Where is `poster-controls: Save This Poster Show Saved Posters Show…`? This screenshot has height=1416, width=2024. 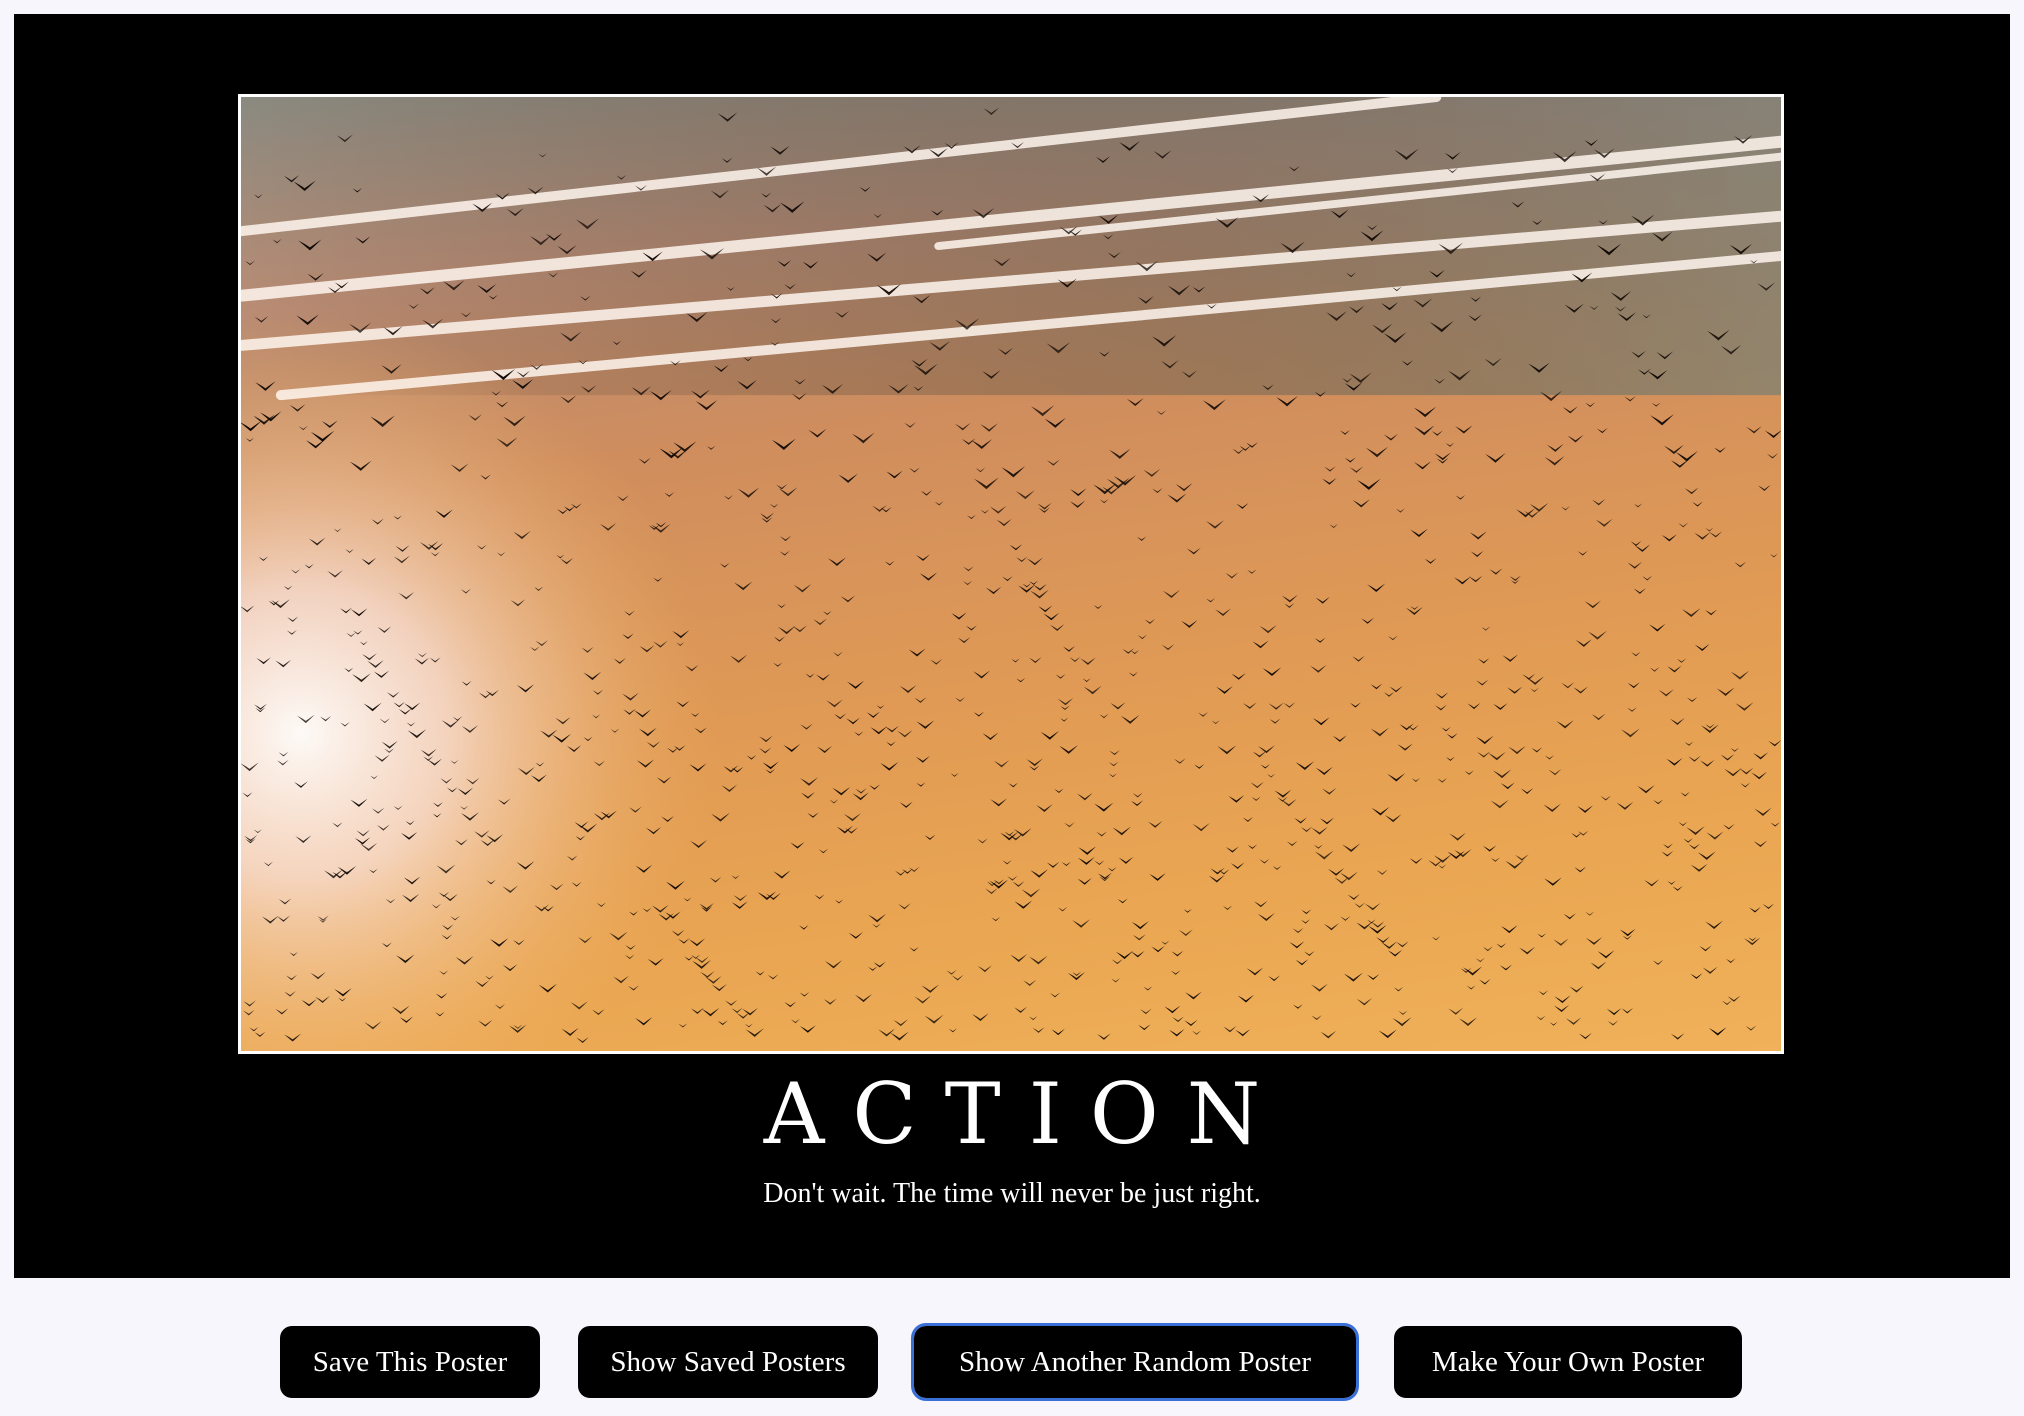
poster-controls: Save This Poster Show Saved Posters Show… is located at coordinates (1012, 1362).